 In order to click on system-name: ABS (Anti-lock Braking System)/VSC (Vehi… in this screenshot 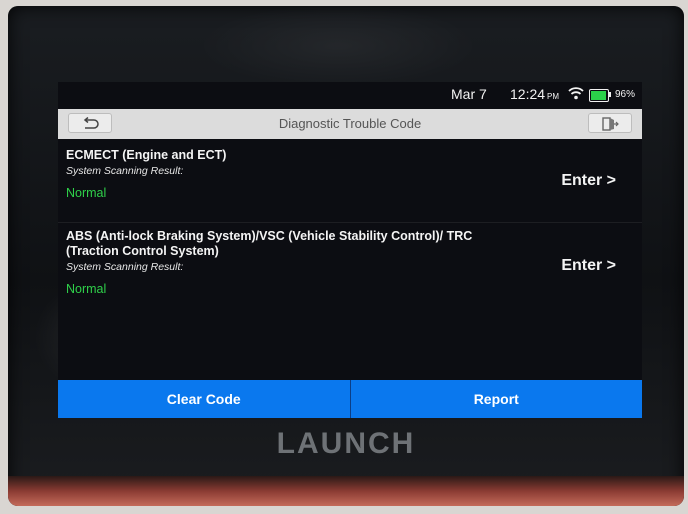, I will do `click(269, 243)`.